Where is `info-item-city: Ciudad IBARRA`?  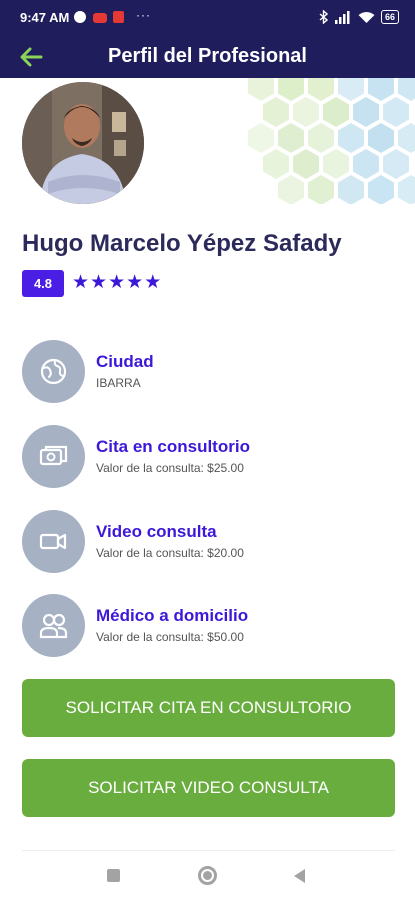 info-item-city: Ciudad IBARRA is located at coordinates (202, 372).